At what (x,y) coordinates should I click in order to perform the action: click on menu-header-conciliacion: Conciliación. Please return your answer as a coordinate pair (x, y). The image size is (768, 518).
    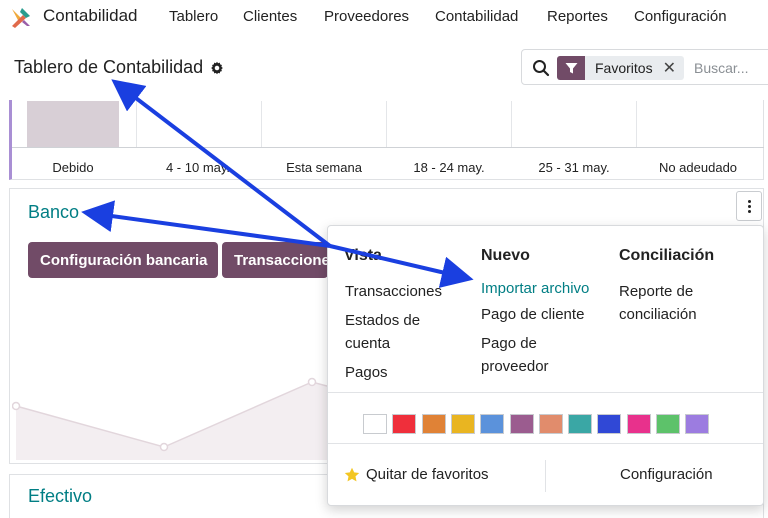
    Looking at the image, I should click on (667, 255).